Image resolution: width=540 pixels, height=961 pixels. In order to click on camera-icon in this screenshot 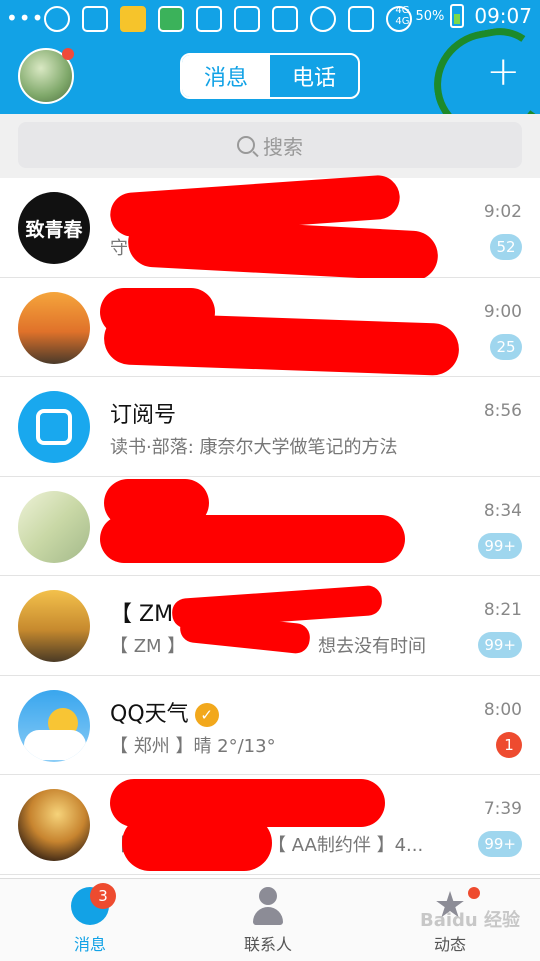, I will do `click(95, 19)`.